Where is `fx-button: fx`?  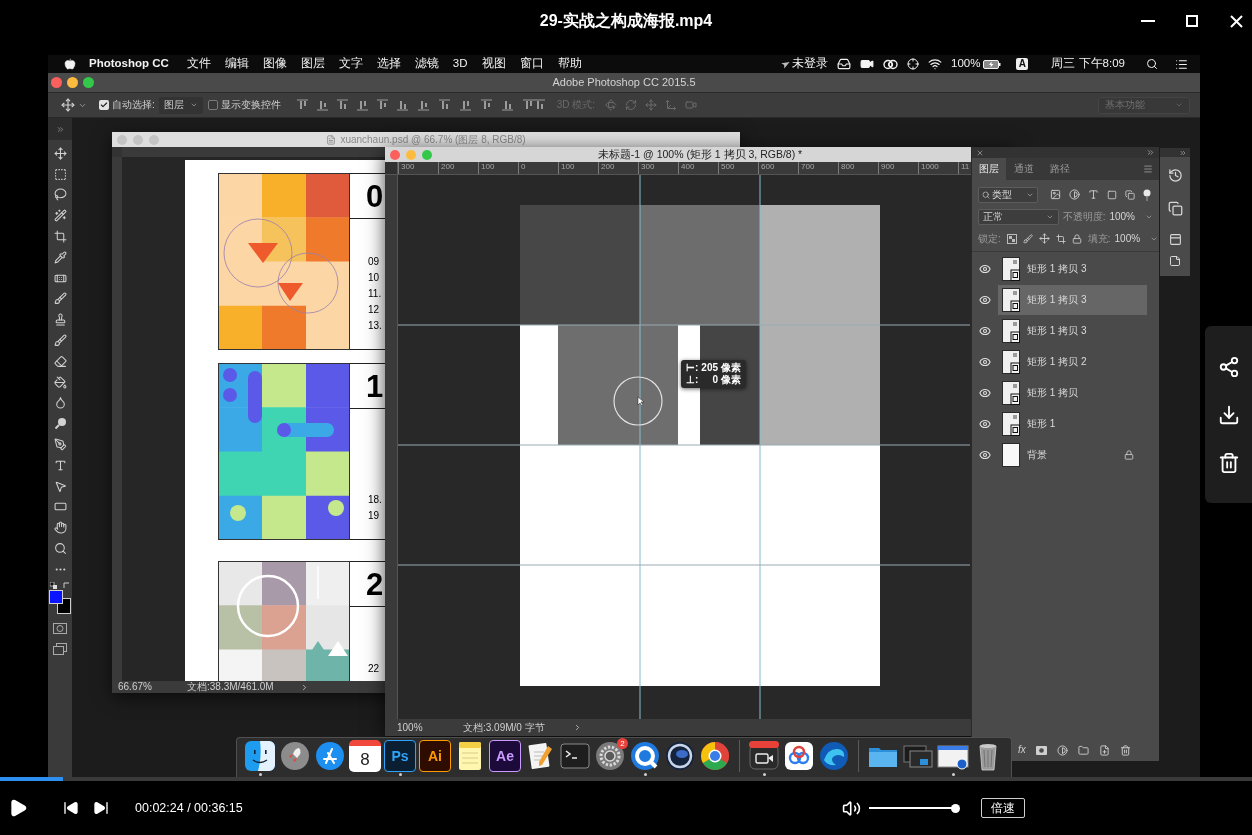
fx-button: fx is located at coordinates (1022, 750).